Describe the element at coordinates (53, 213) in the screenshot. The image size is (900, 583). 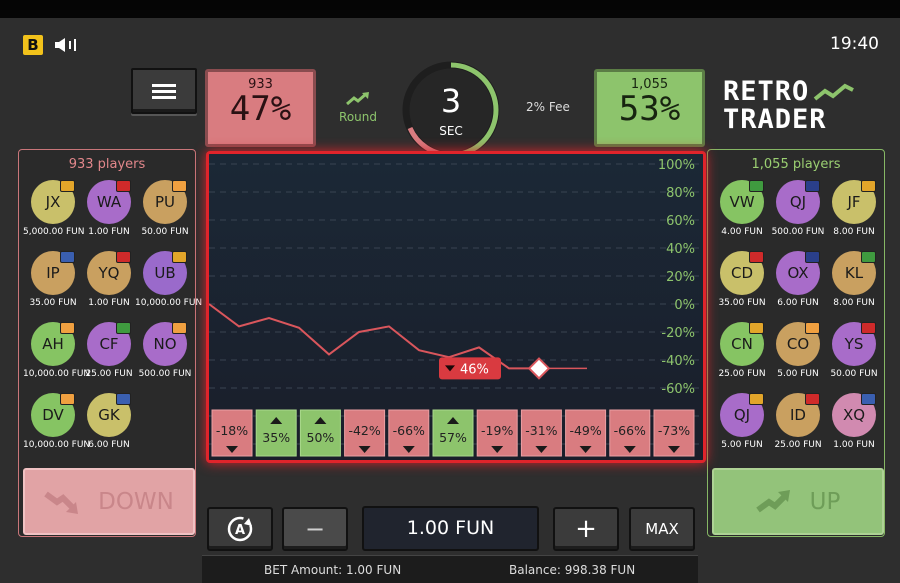
I see `down-player-card: JX 5,000.00 FUN` at that location.